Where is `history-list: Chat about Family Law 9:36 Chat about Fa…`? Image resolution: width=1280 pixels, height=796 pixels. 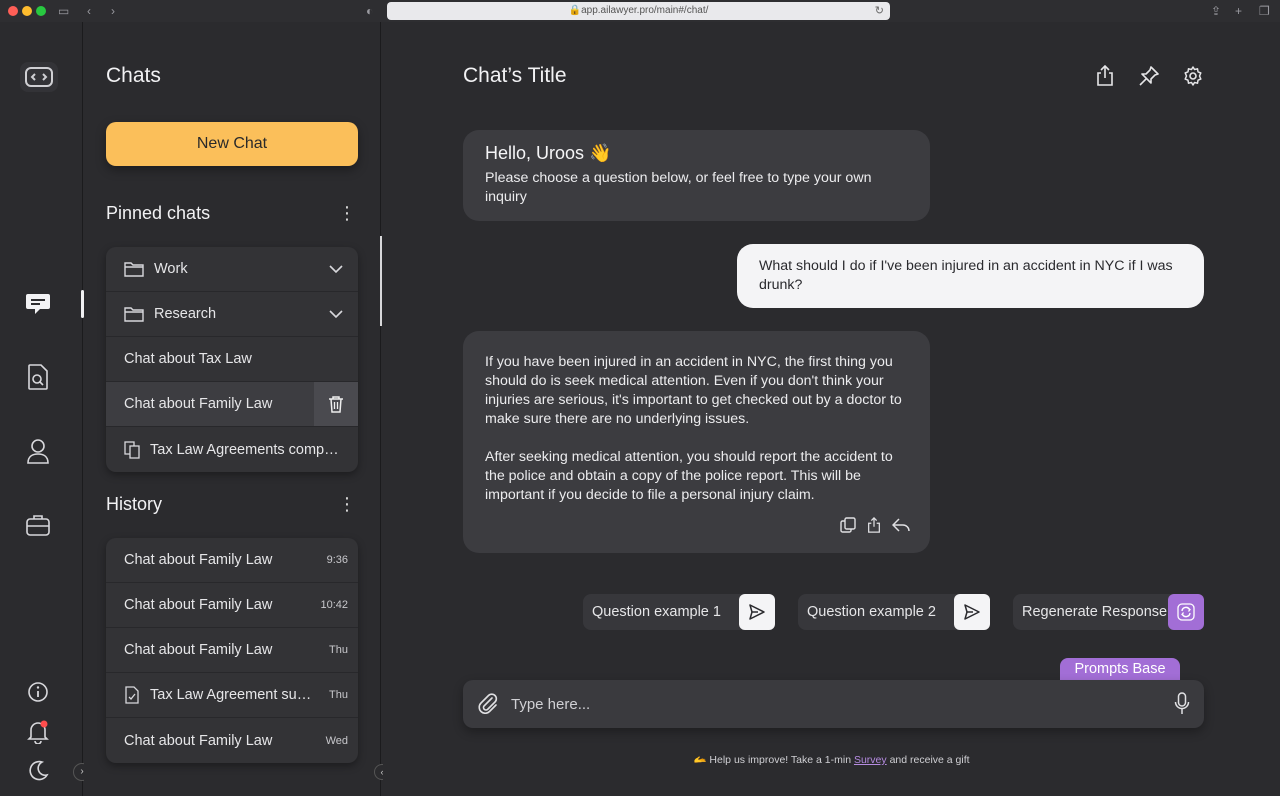 history-list: Chat about Family Law 9:36 Chat about Fa… is located at coordinates (232, 650).